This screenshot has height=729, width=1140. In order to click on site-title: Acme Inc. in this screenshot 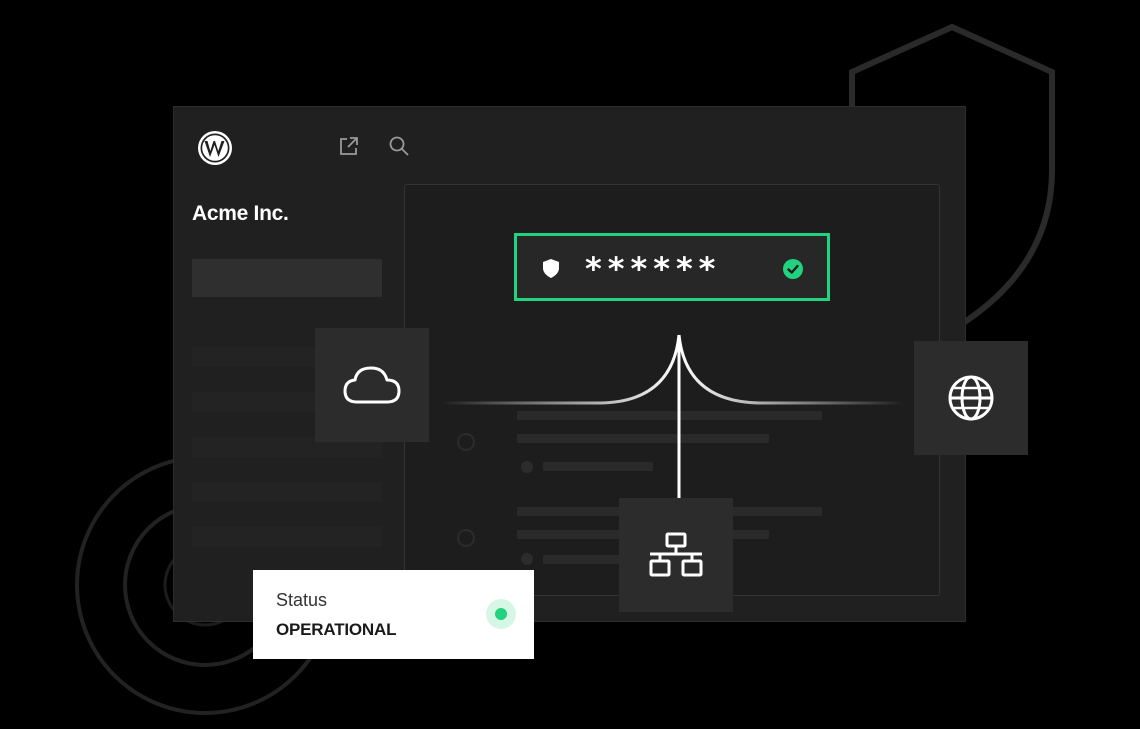, I will do `click(240, 213)`.